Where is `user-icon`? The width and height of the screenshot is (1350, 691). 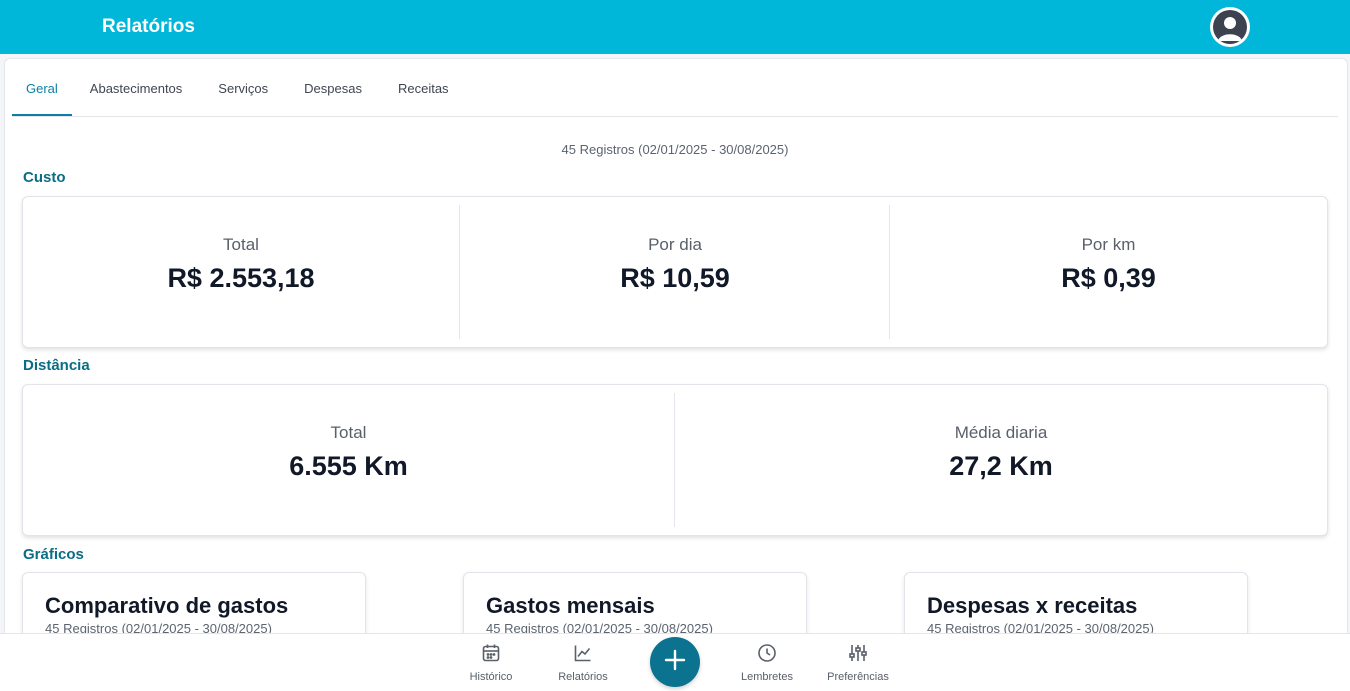 user-icon is located at coordinates (1230, 27).